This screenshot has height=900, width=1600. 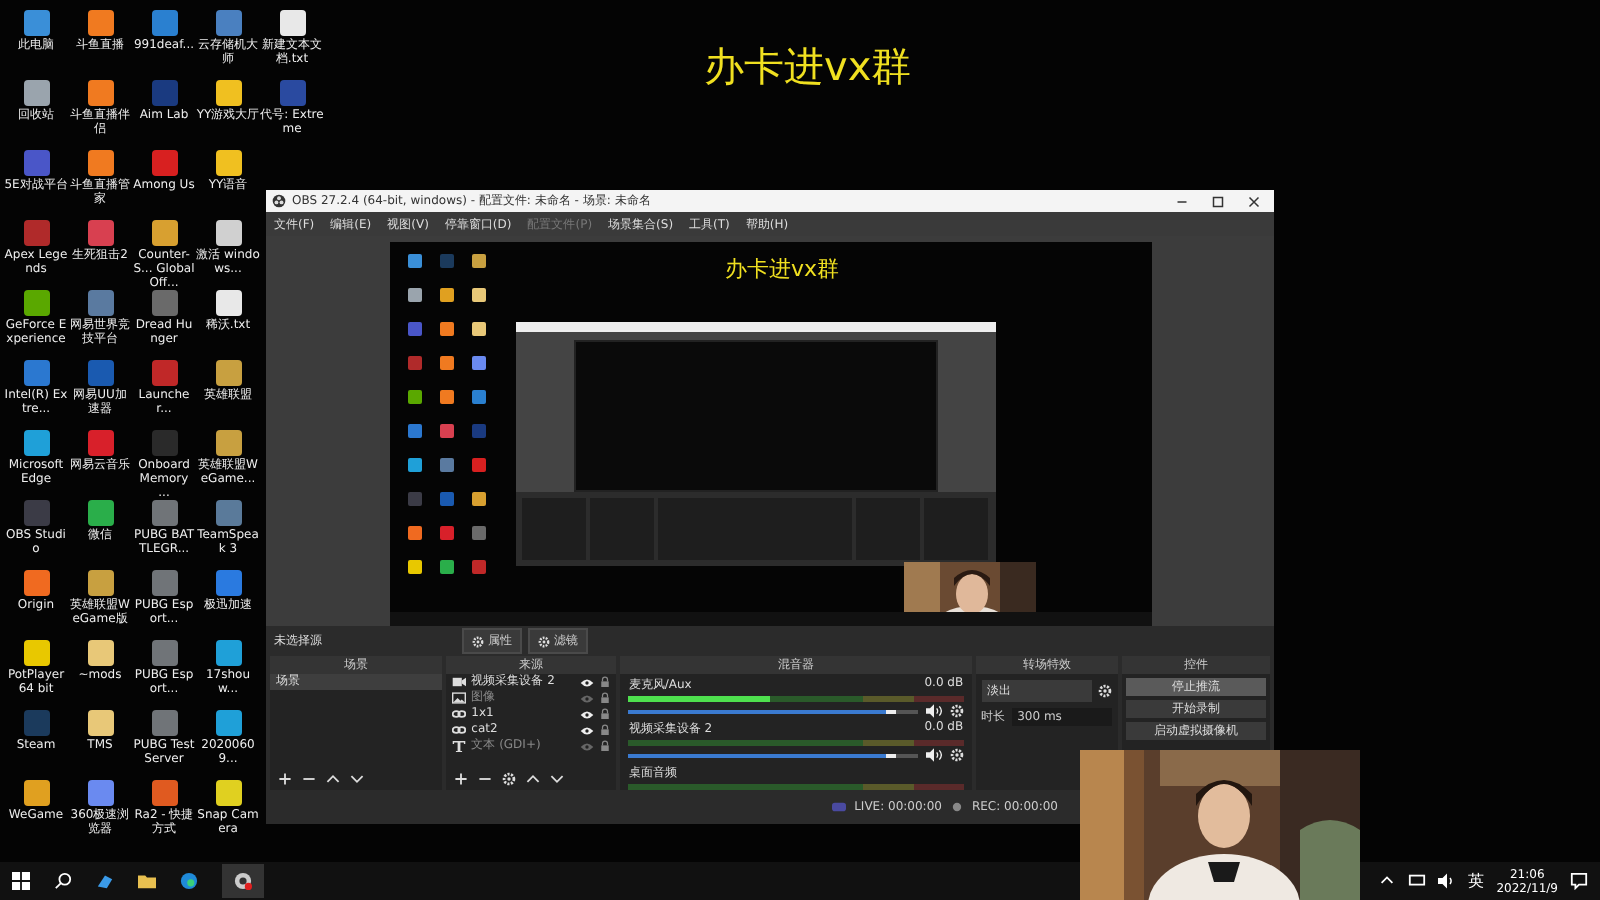 I want to click on text-icon, so click(x=458, y=746).